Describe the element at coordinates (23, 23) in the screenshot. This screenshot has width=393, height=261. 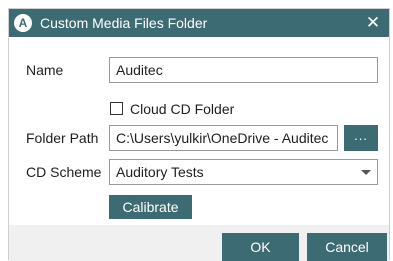
I see `app-logo-icon: A` at that location.